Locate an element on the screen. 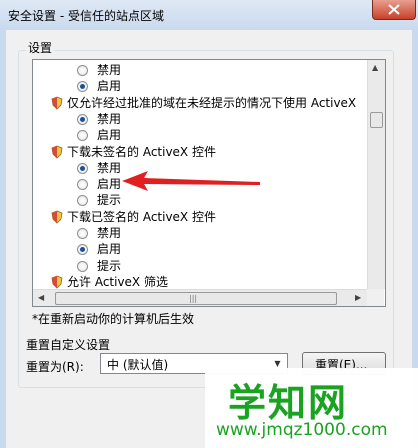  vertical-scrollbar: ▲ is located at coordinates (376, 174).